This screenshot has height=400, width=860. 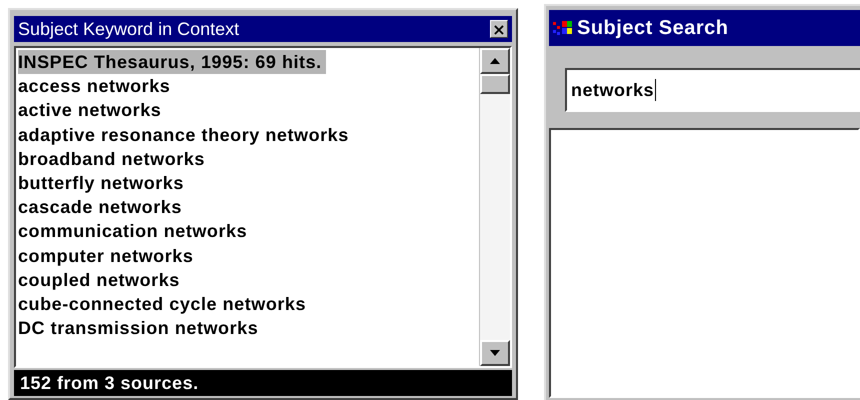 What do you see at coordinates (140, 328) in the screenshot?
I see `list-item: DC transmission networks` at bounding box center [140, 328].